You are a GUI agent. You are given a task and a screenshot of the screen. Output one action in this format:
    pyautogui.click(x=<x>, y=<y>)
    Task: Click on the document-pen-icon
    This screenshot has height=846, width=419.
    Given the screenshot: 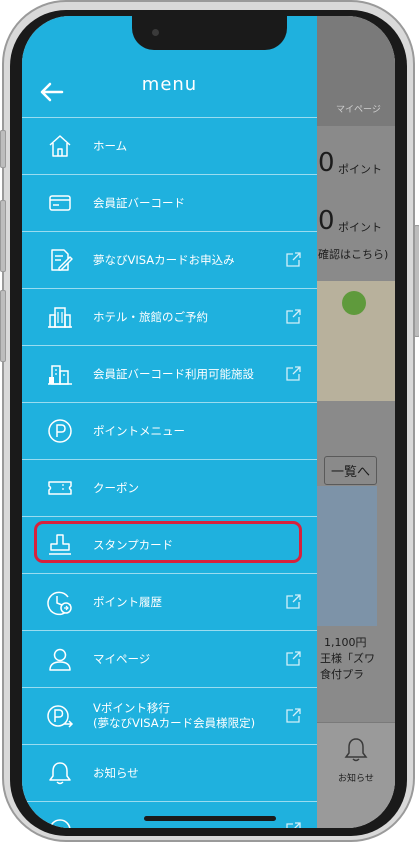 What is the action you would take?
    pyautogui.click(x=60, y=260)
    